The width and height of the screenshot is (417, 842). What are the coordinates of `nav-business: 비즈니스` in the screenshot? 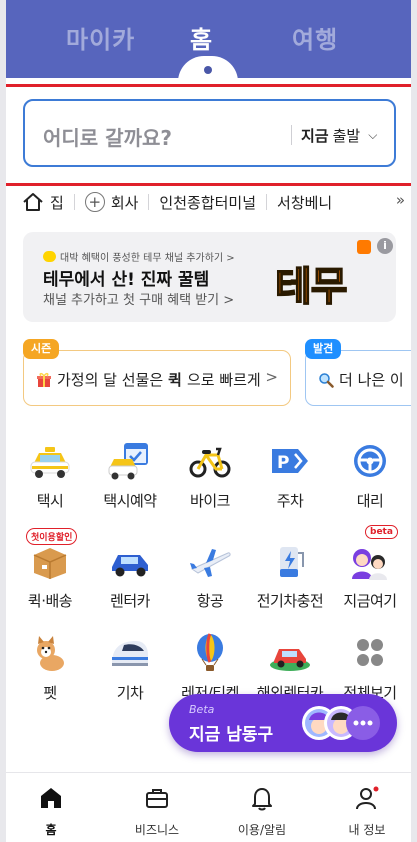 It's located at (157, 811).